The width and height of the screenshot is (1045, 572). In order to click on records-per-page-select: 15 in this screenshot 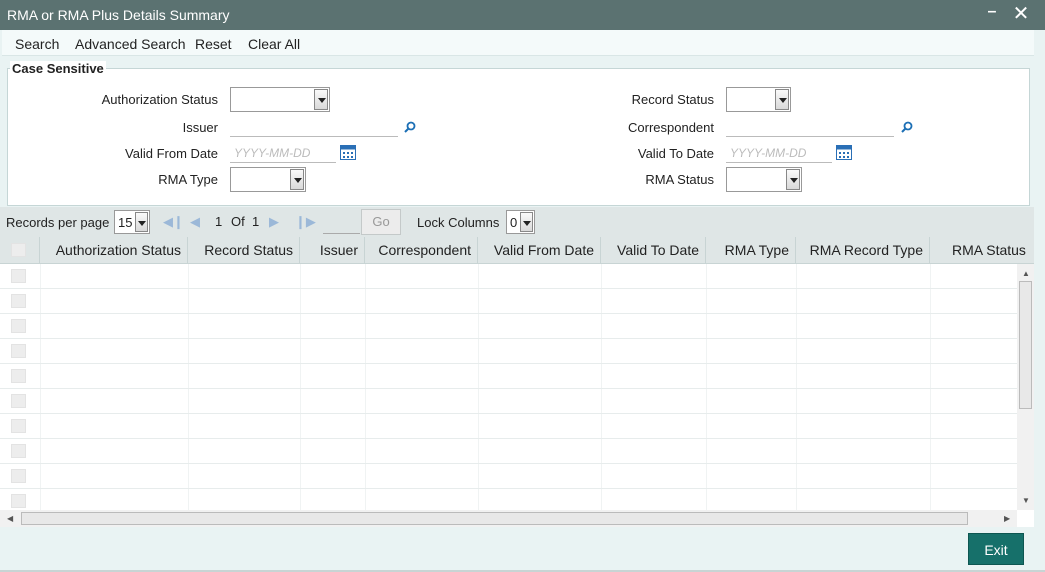, I will do `click(132, 222)`.